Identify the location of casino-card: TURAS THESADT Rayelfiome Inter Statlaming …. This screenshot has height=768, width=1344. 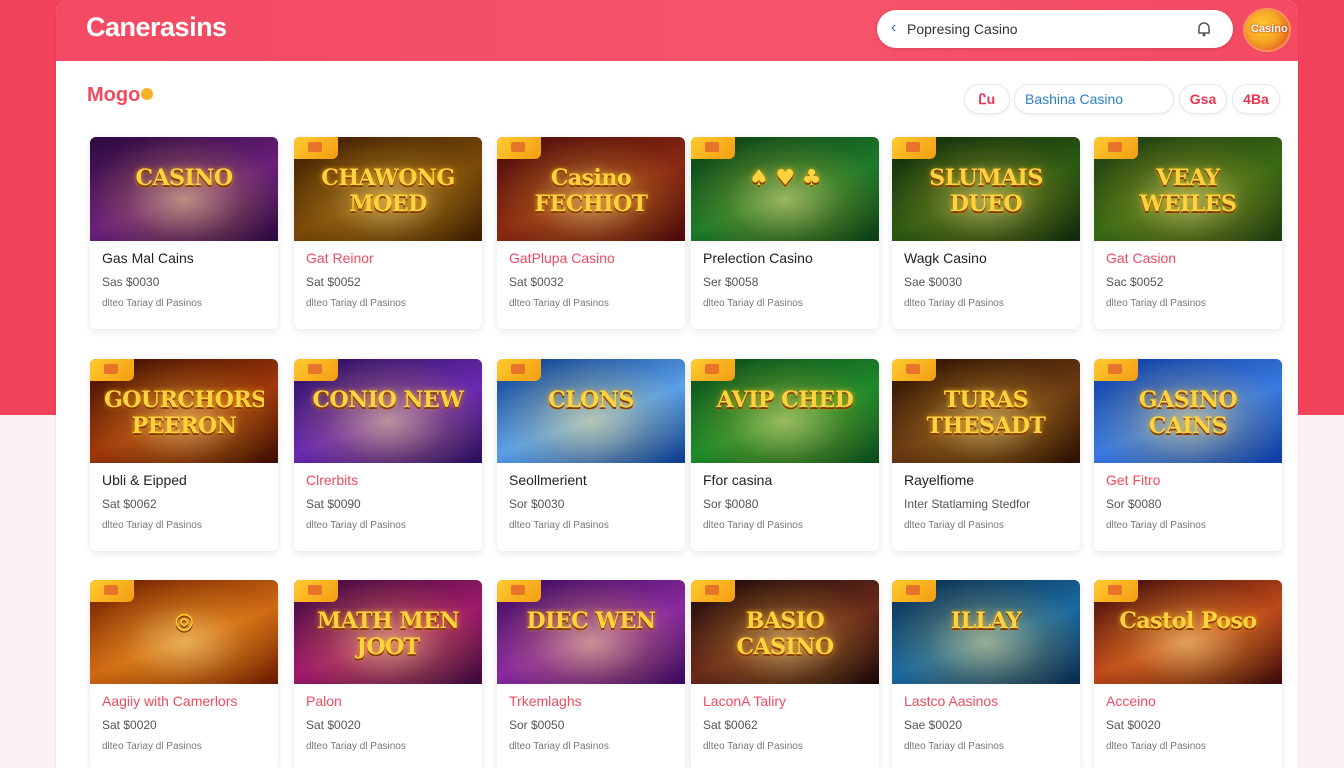
(986, 455).